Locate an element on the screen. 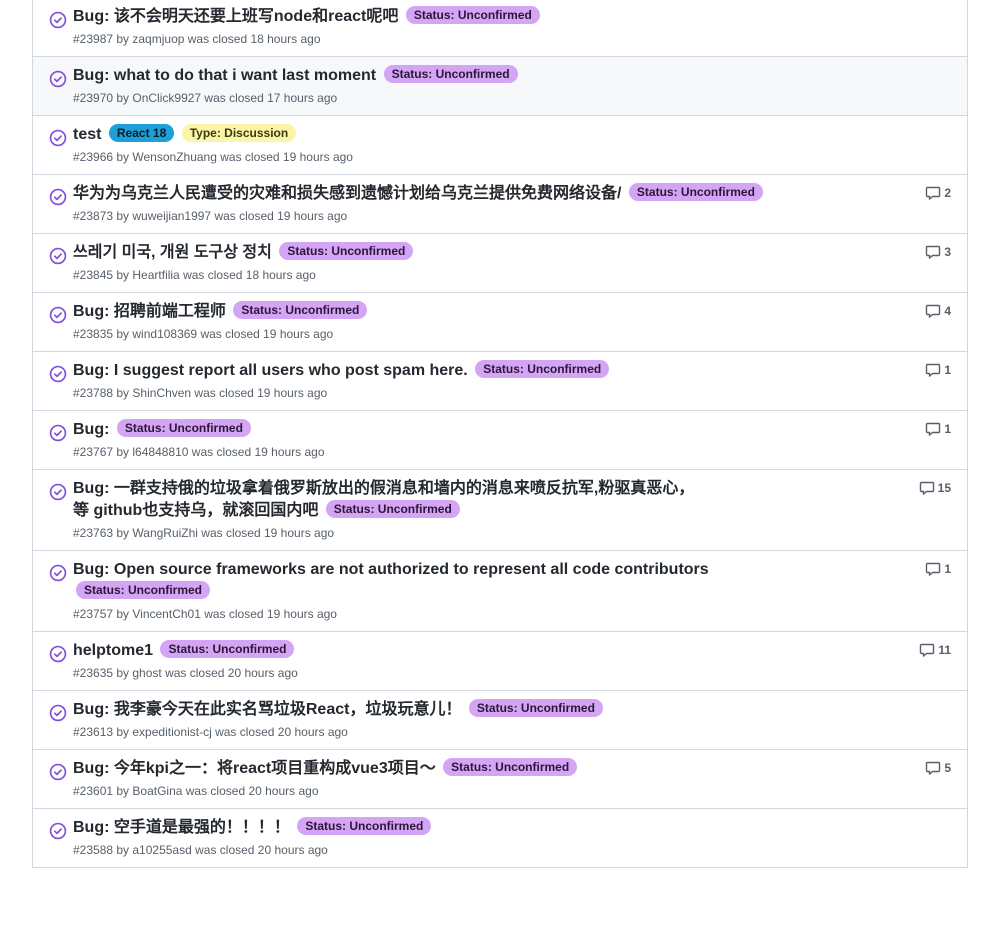 Image resolution: width=998 pixels, height=940 pixels. comment-count-link: 3 is located at coordinates (938, 252).